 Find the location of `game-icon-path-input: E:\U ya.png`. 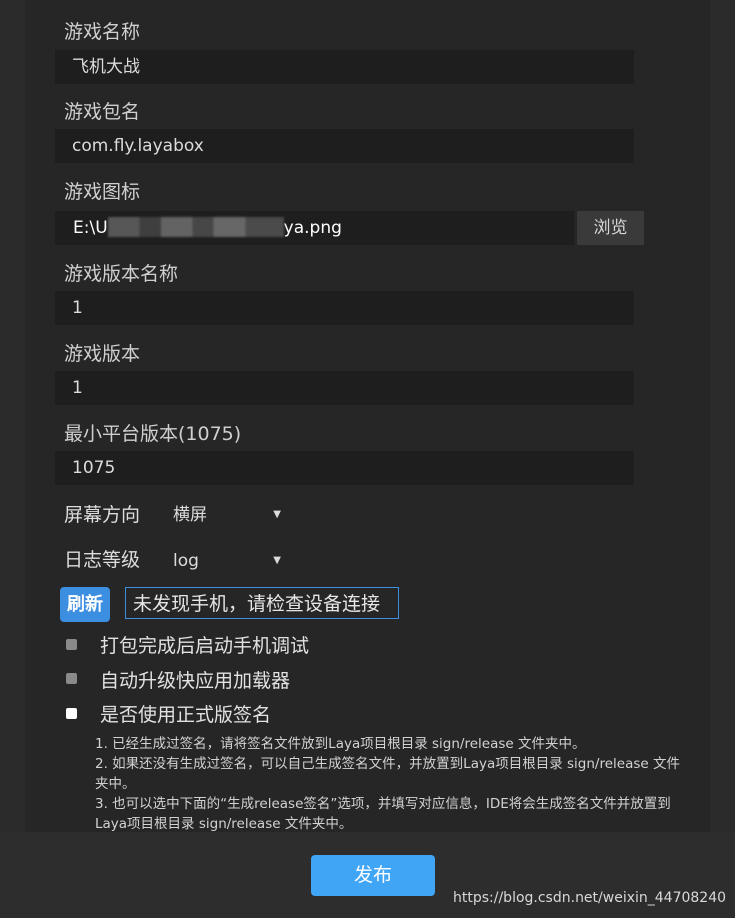

game-icon-path-input: E:\U ya.png is located at coordinates (314, 228).